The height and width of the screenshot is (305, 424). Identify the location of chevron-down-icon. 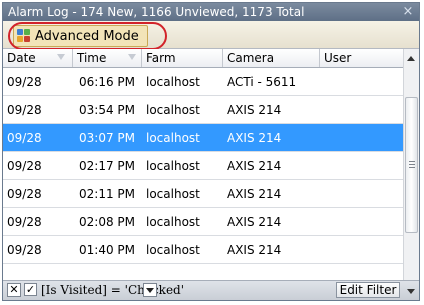
(150, 290).